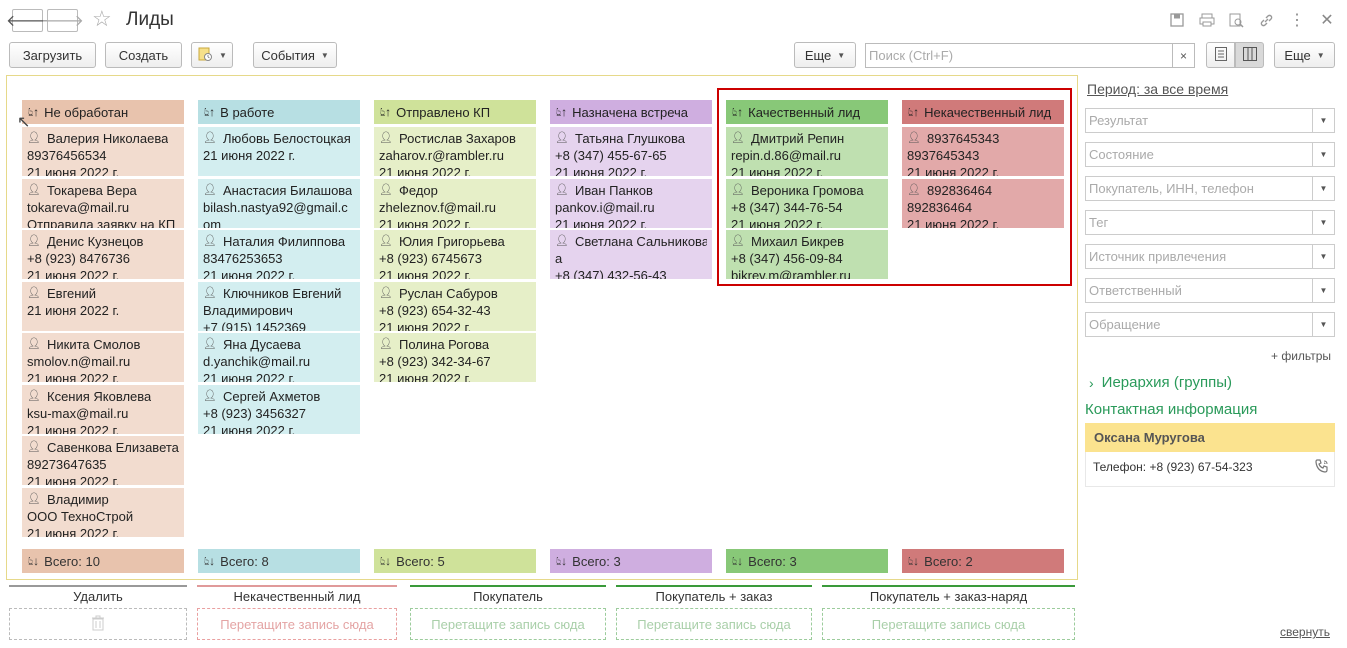  Describe the element at coordinates (1030, 55) in the screenshot. I see `search-input: Поиск (Ctrl+F)` at that location.